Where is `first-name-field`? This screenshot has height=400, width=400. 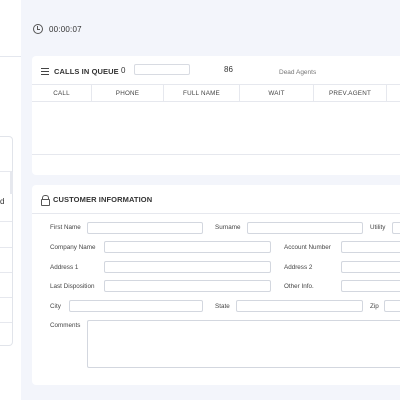
first-name-field is located at coordinates (145, 228).